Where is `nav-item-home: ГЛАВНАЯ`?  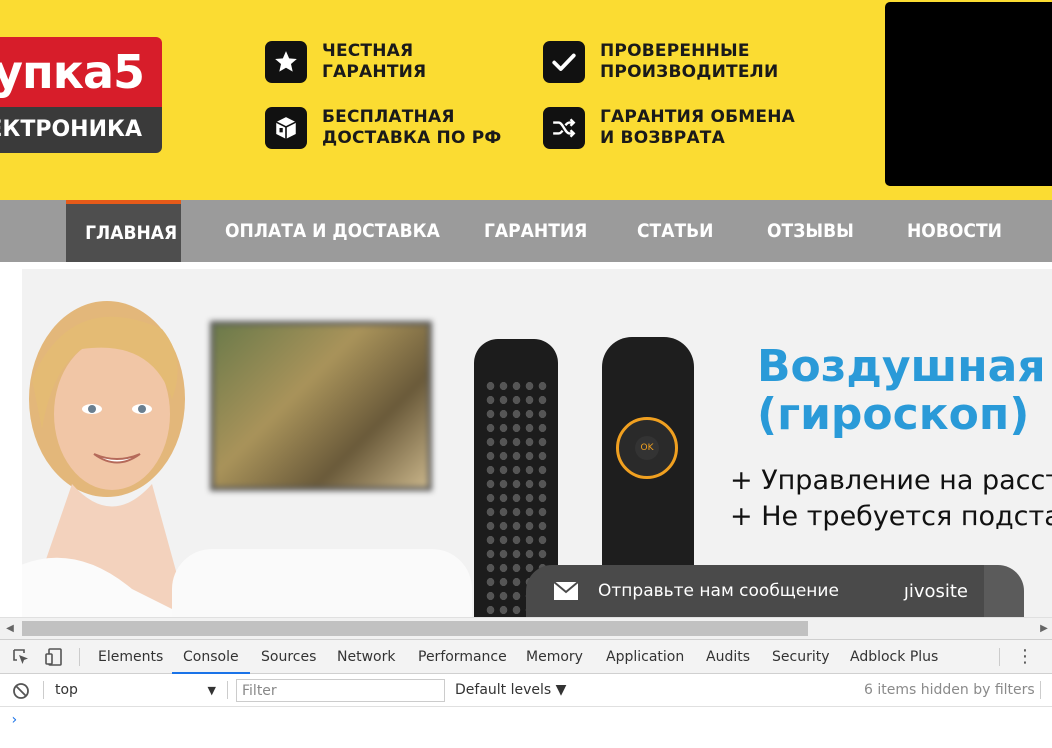 nav-item-home: ГЛАВНАЯ is located at coordinates (123, 231).